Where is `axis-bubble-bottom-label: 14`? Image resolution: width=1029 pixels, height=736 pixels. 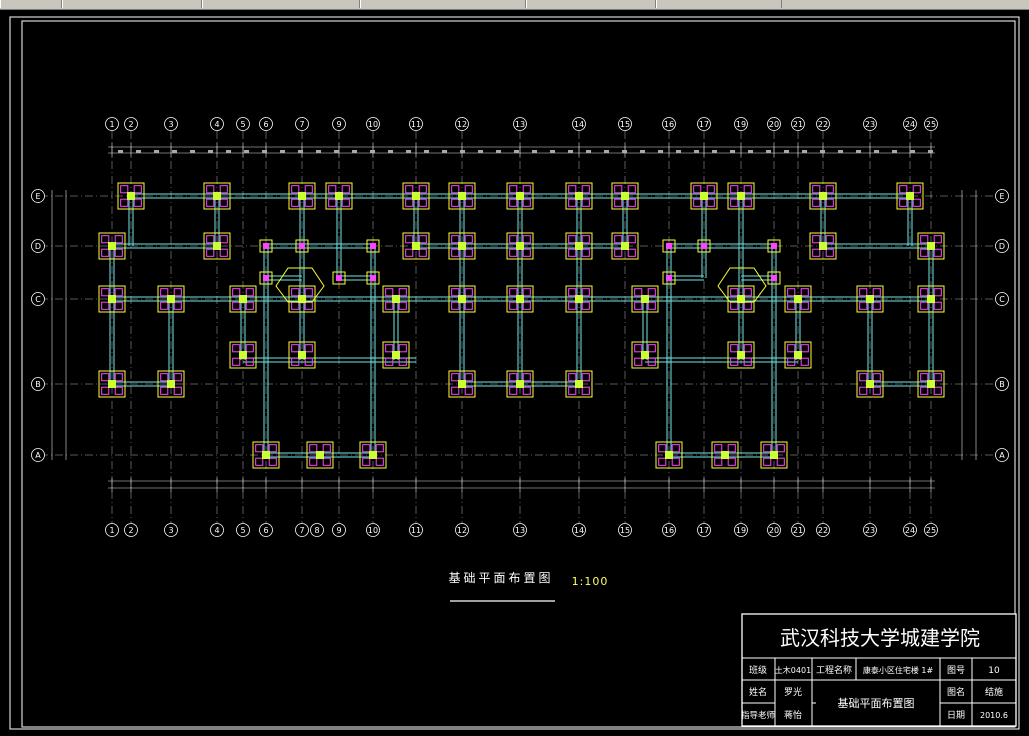 axis-bubble-bottom-label: 14 is located at coordinates (579, 530).